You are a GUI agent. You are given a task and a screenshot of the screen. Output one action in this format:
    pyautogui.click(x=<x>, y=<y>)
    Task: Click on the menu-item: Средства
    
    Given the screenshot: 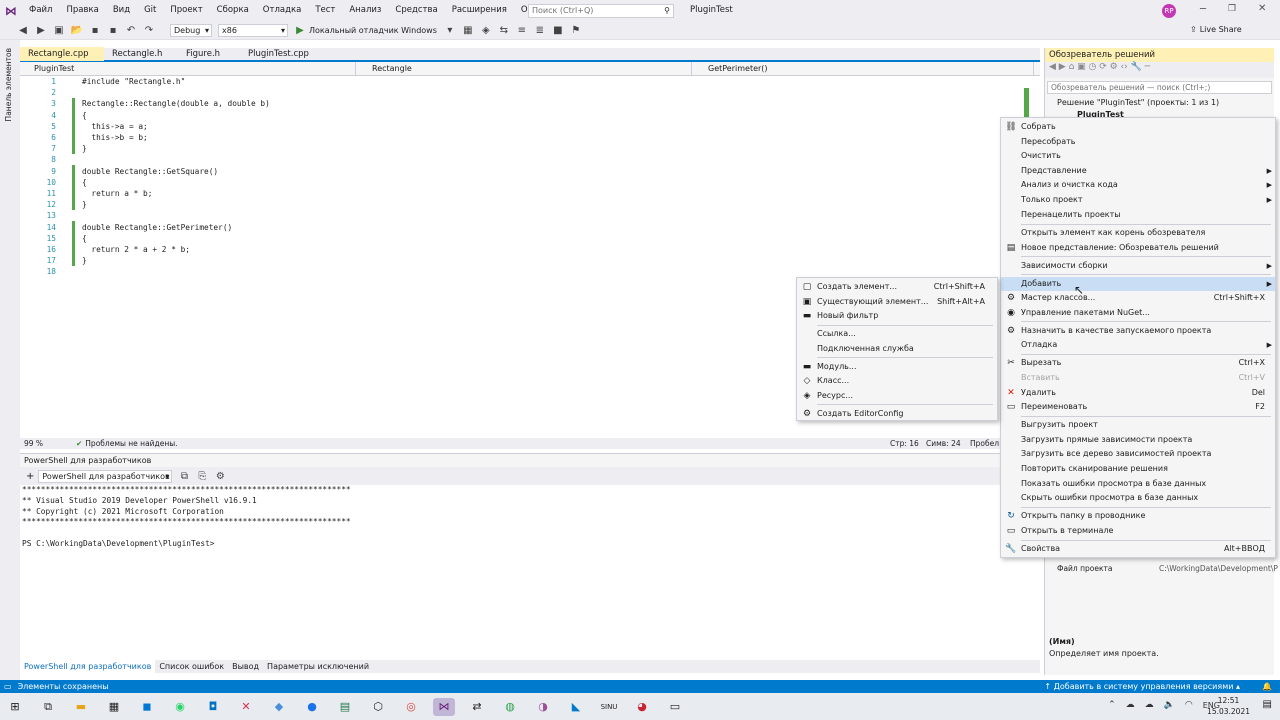 What is the action you would take?
    pyautogui.click(x=416, y=10)
    